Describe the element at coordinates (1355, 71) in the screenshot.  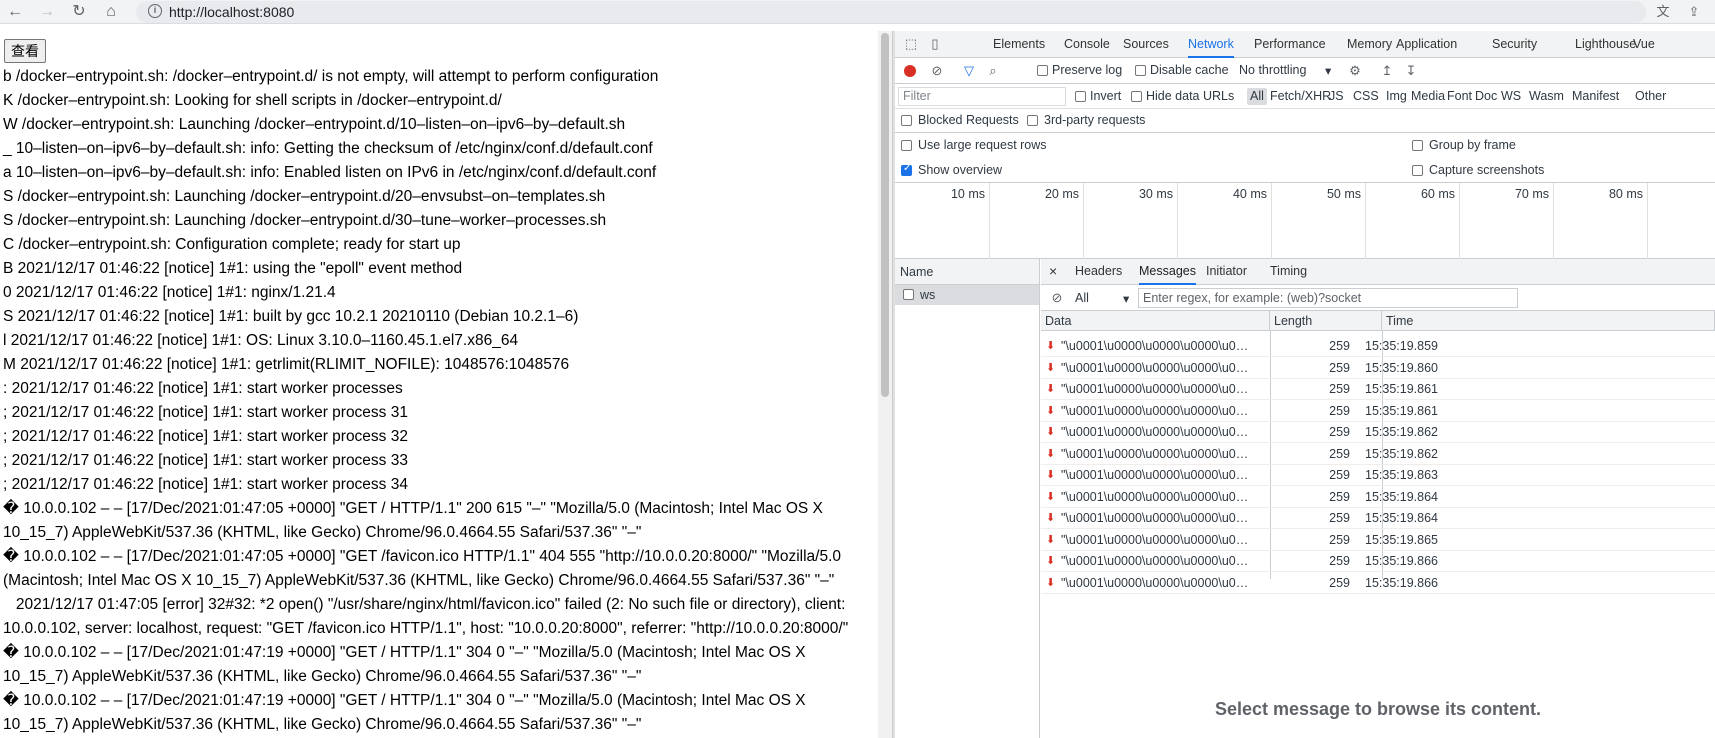
I see `network-conditions-icon: ⚙` at that location.